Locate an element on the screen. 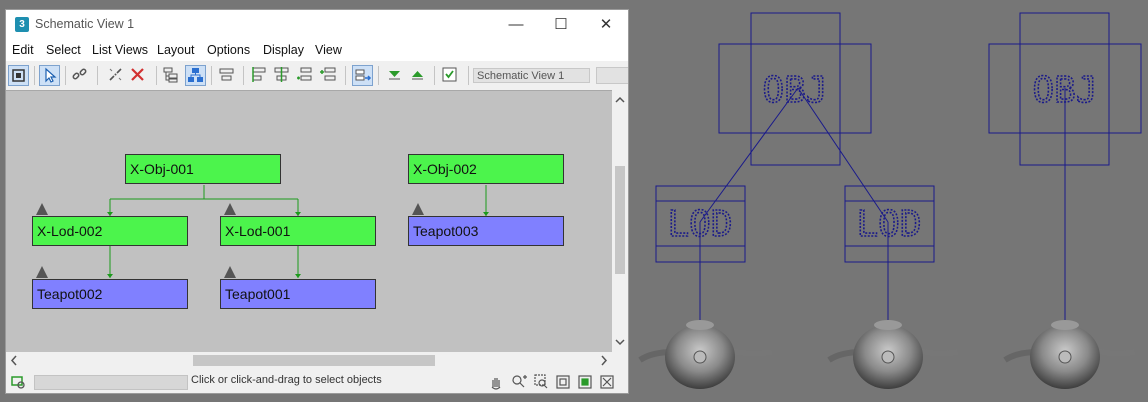 This screenshot has height=402, width=1148. toolbar-overflow is located at coordinates (612, 75).